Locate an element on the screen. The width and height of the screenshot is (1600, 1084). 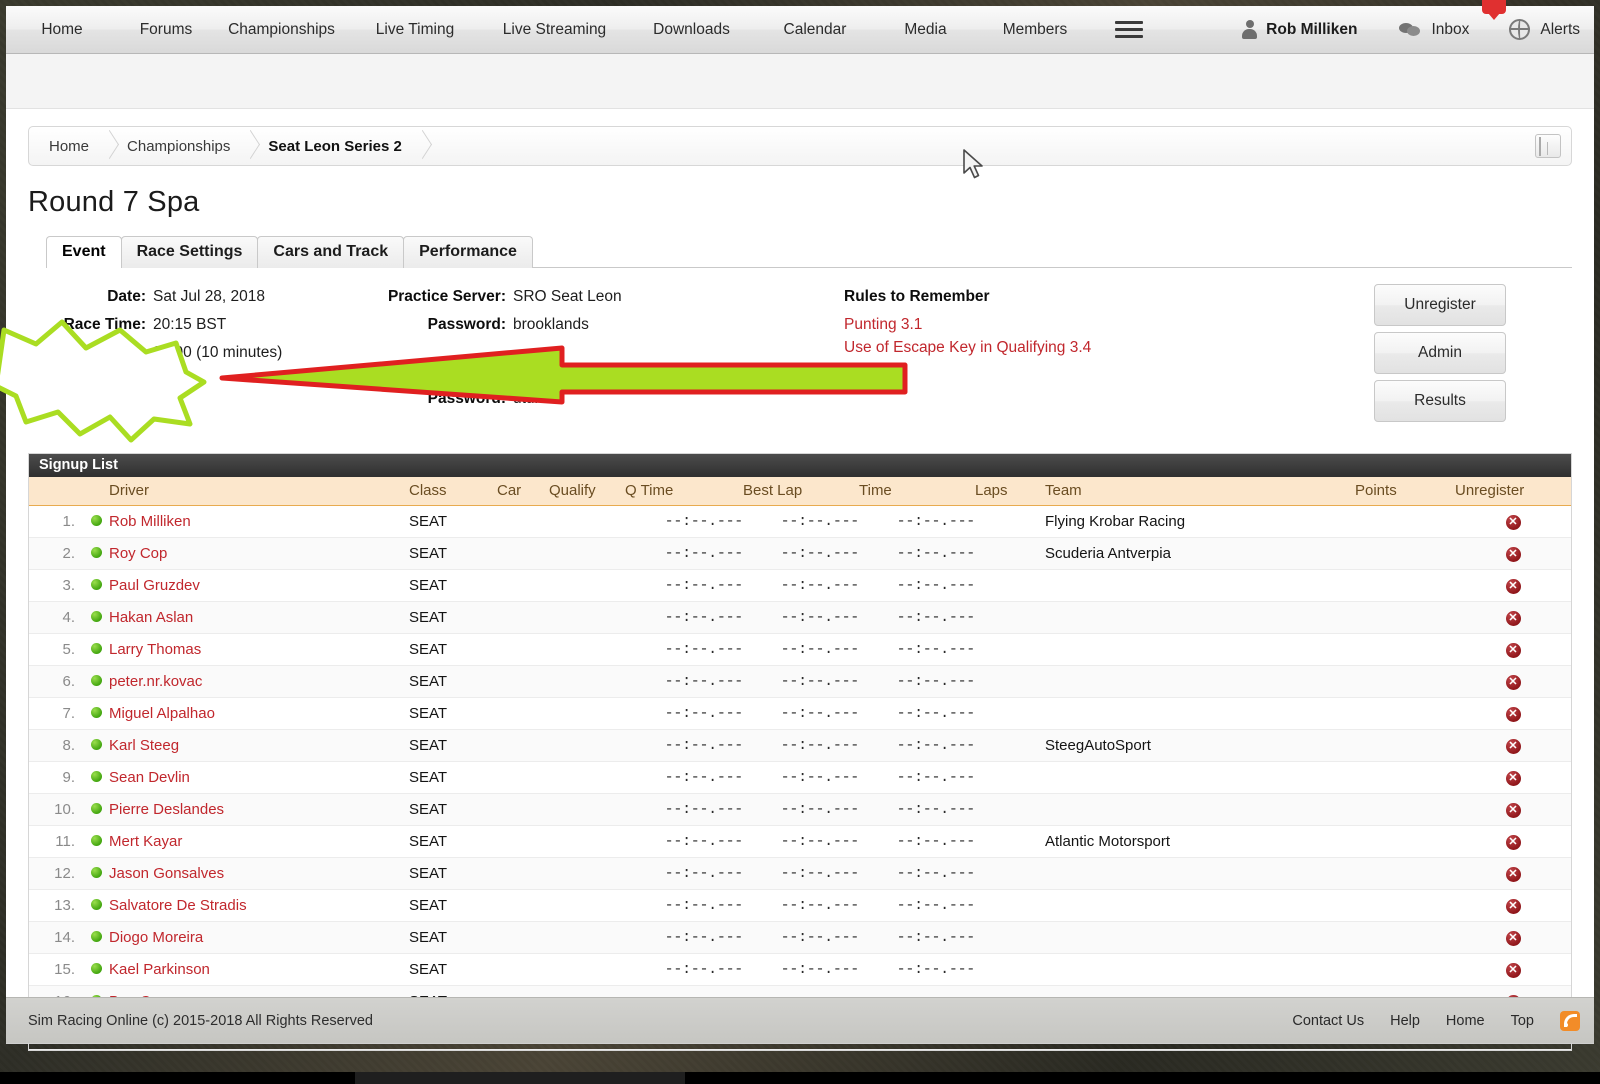
footer-link-contact-us: Contact Us is located at coordinates (1328, 1021).